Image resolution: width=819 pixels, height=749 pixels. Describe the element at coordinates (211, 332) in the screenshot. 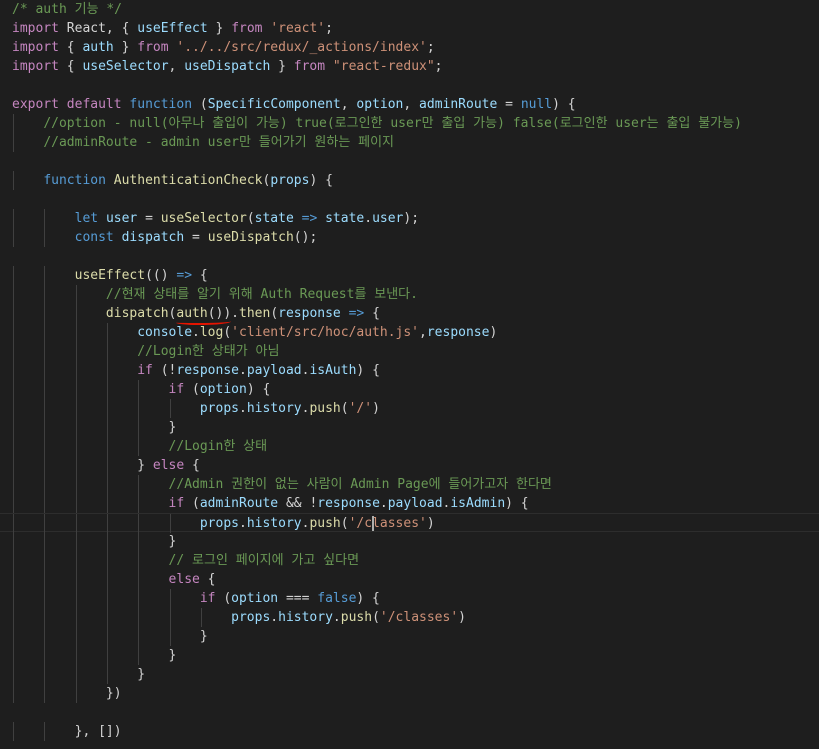

I see `code-token: log` at that location.